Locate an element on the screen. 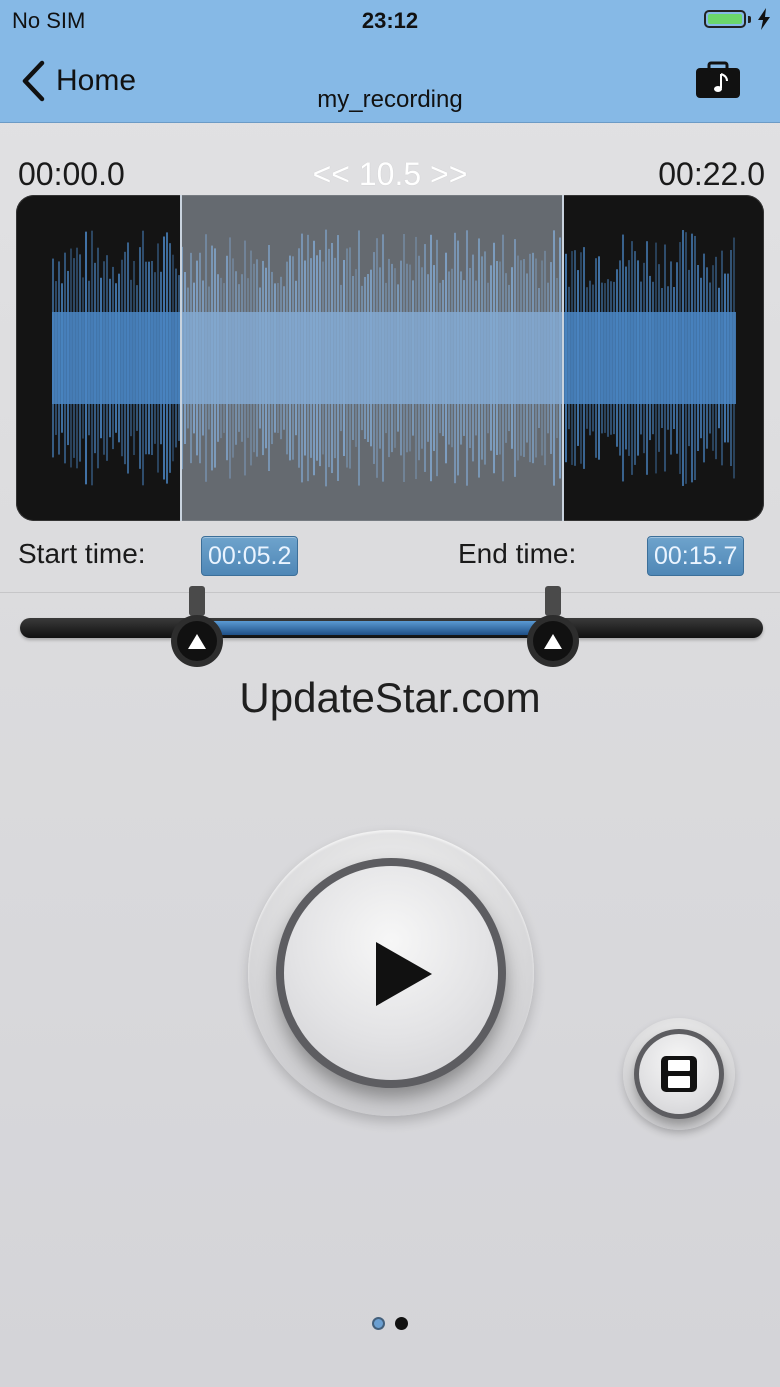 The image size is (780, 1387). watermark-text: UpdateStar.com is located at coordinates (390, 697).